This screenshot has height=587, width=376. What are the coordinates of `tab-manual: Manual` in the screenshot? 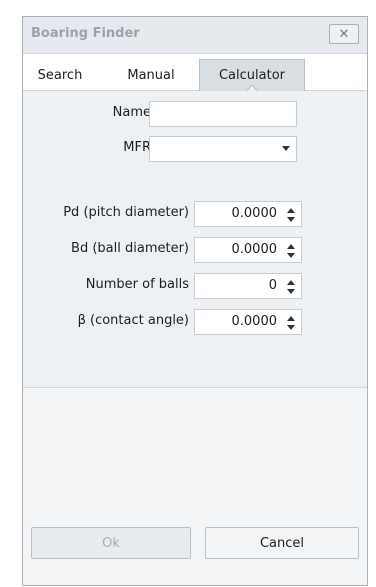 It's located at (151, 75).